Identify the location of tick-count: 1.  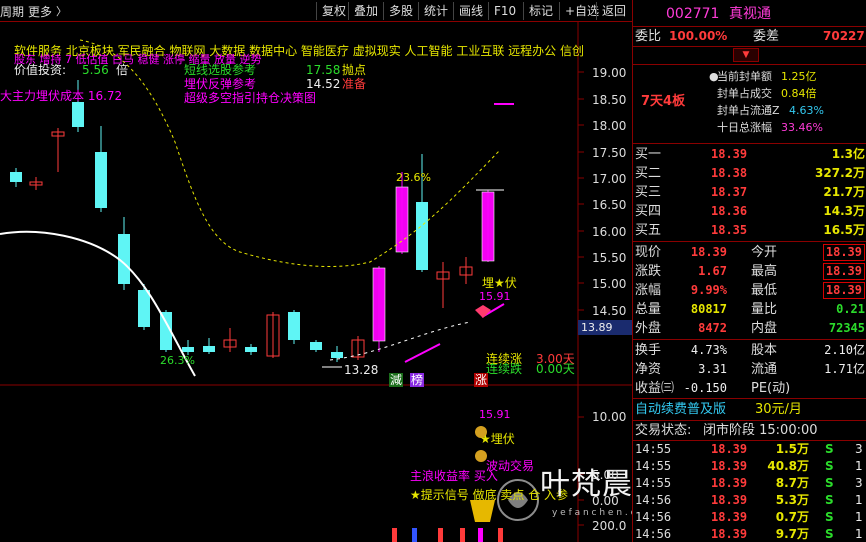
(859, 500).